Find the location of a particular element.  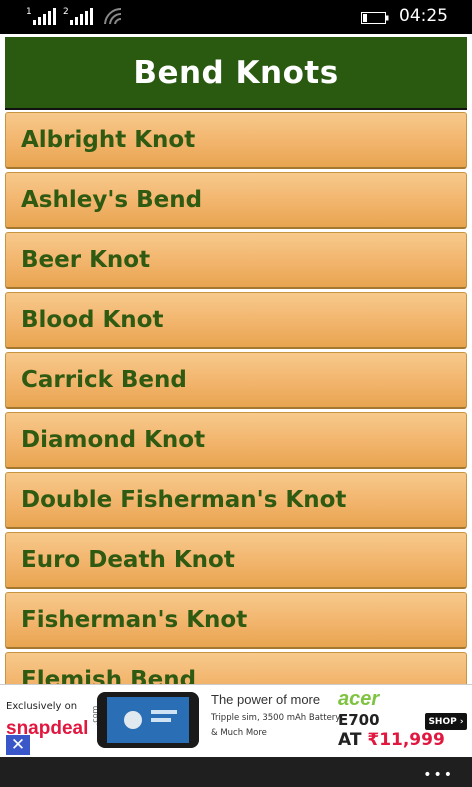

shop-button: SHOP › is located at coordinates (446, 721).